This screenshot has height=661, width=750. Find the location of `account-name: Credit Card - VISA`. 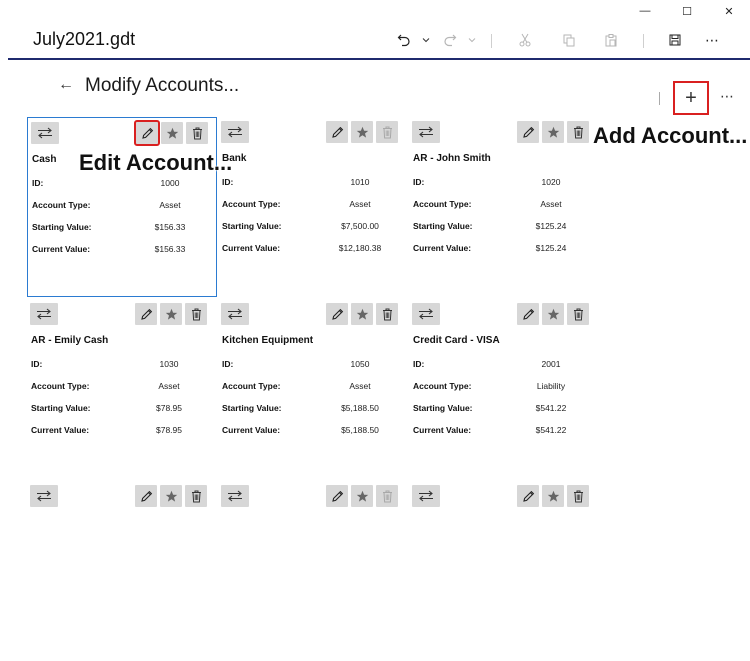

account-name: Credit Card - VISA is located at coordinates (456, 340).